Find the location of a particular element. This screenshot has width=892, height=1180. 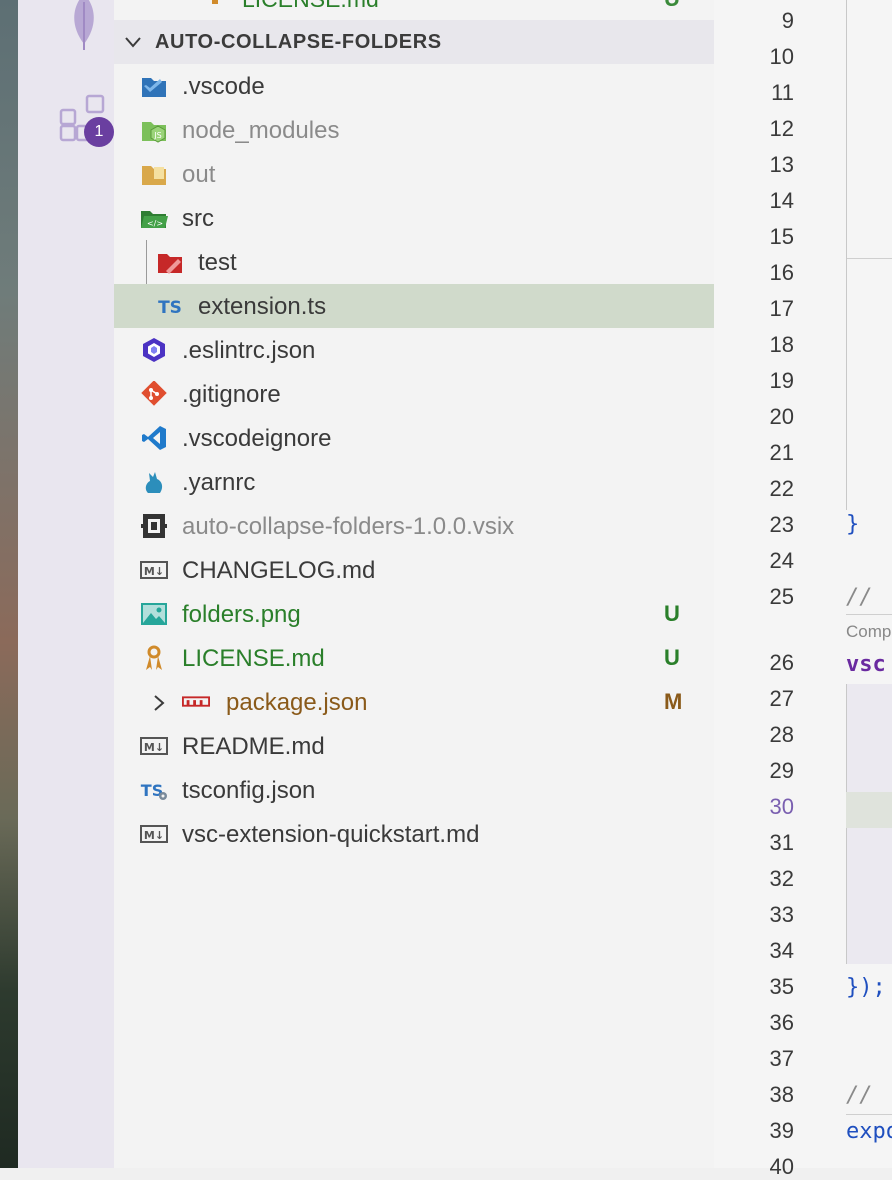

vscode-folder-icon is located at coordinates (154, 86).